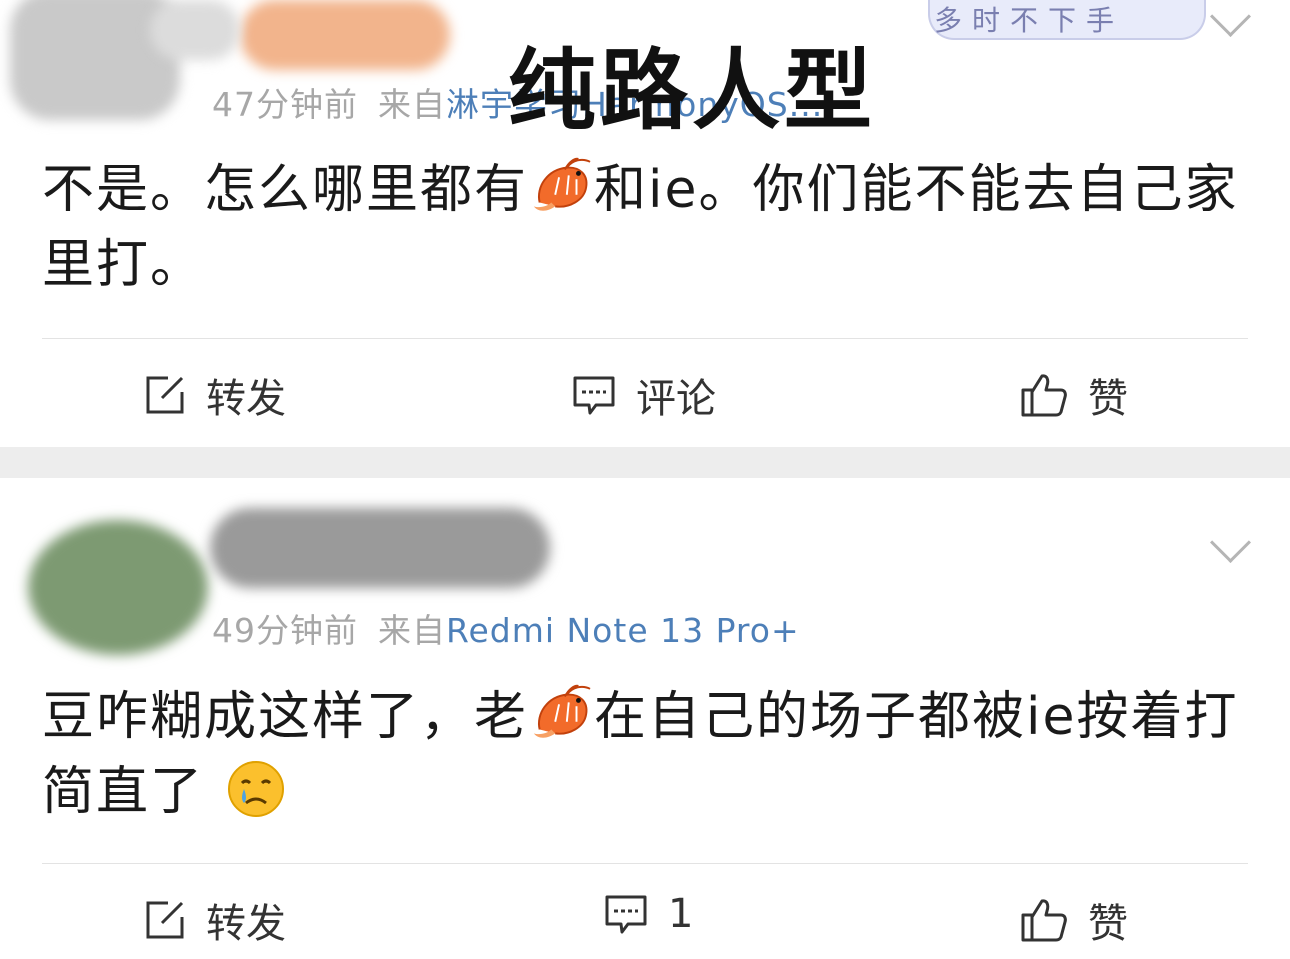 The height and width of the screenshot is (959, 1290). Describe the element at coordinates (647, 755) in the screenshot. I see `post-content: 豆咋糊成这样了，老 在自己的场子都被ie按着打简直了` at that location.